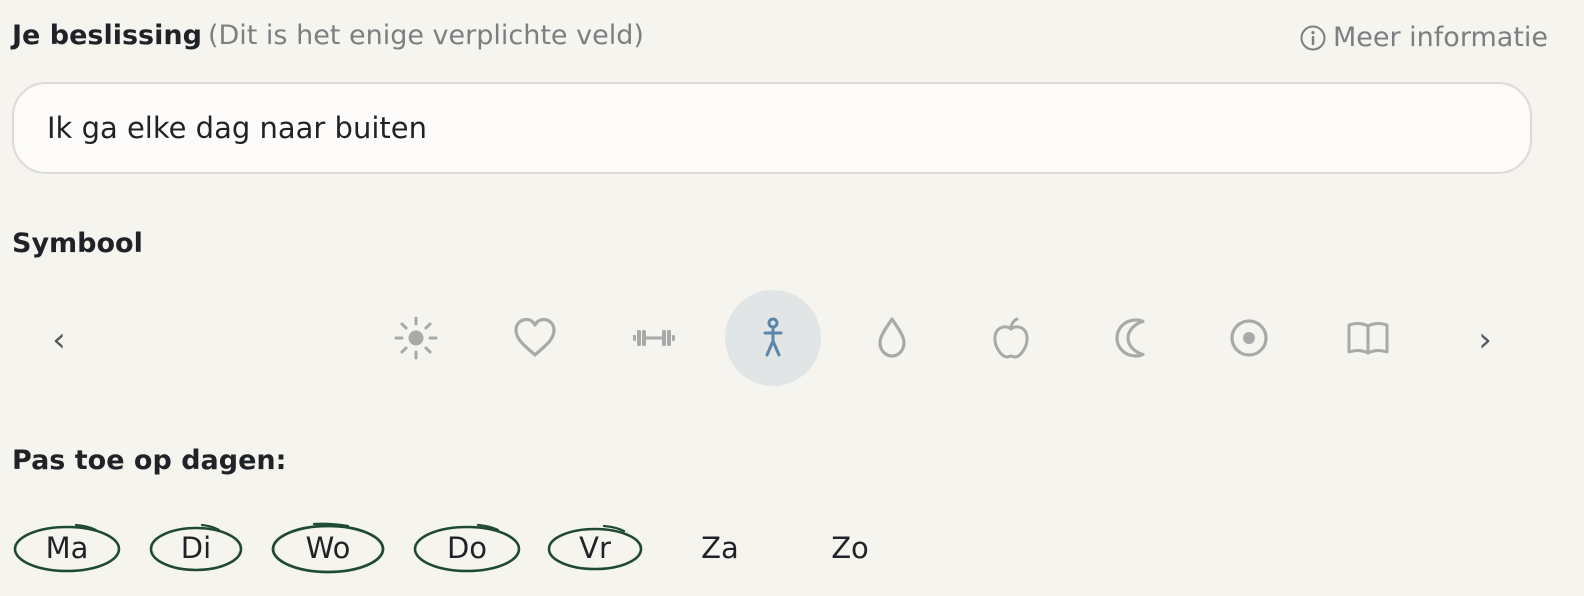 This screenshot has width=1584, height=596. What do you see at coordinates (425, 35) in the screenshot?
I see `required-hint: (Dit is het enige verplichte veld)` at bounding box center [425, 35].